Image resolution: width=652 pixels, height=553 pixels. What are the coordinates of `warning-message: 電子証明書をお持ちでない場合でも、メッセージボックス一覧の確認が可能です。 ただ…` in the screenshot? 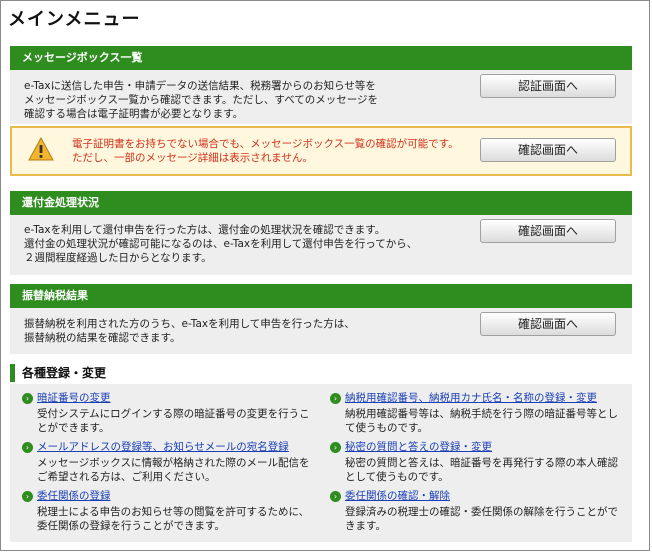 It's located at (265, 151).